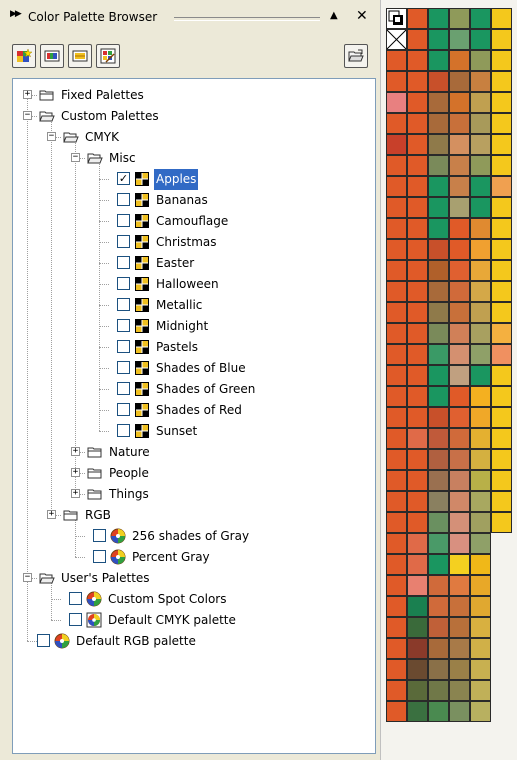 The width and height of the screenshot is (517, 760). Describe the element at coordinates (201, 368) in the screenshot. I see `tree-label: Shades of Blue` at that location.